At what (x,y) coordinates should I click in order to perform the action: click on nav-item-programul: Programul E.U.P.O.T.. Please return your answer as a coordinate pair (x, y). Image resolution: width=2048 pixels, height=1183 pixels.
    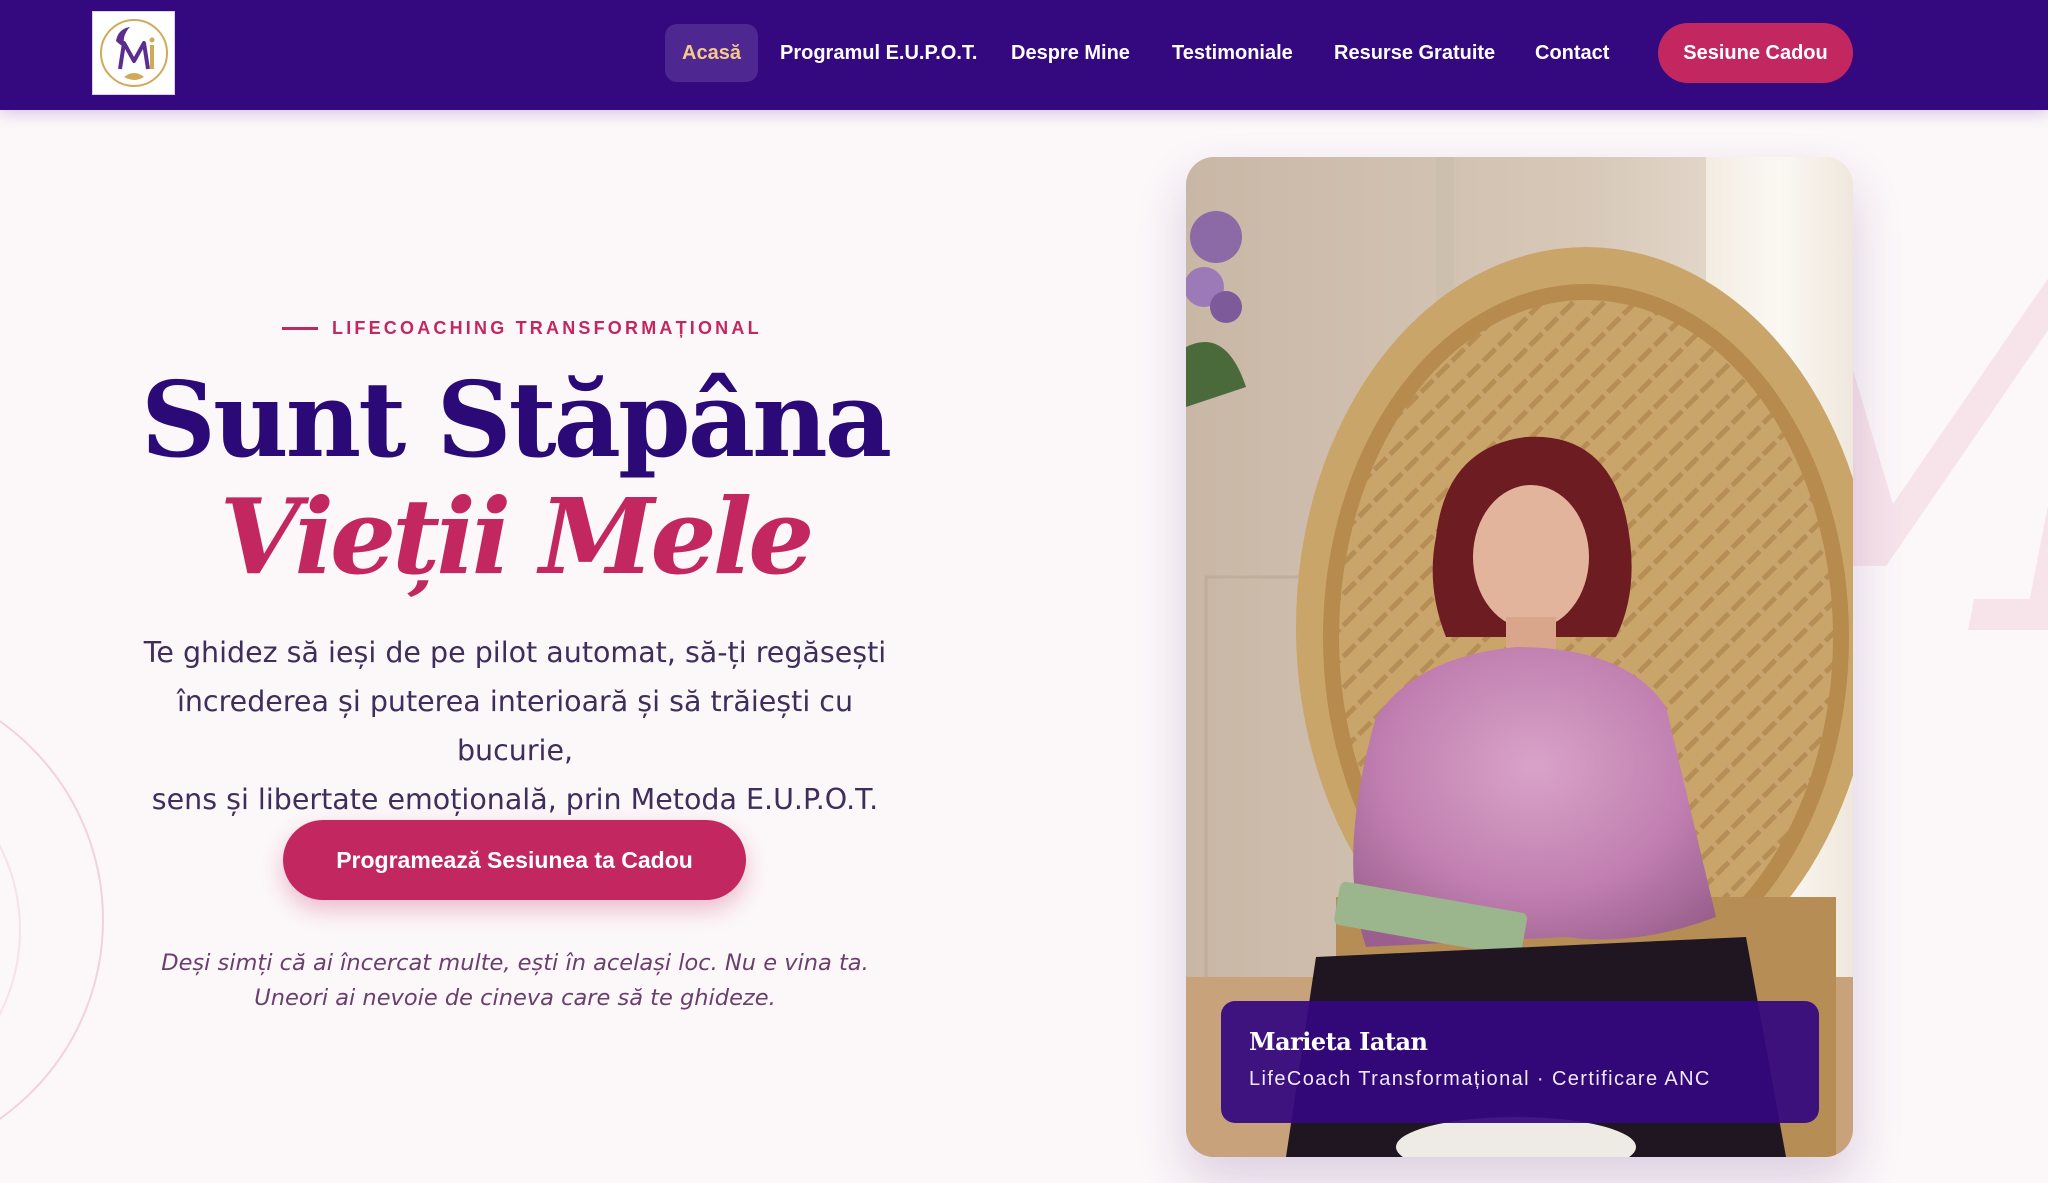
    Looking at the image, I should click on (878, 53).